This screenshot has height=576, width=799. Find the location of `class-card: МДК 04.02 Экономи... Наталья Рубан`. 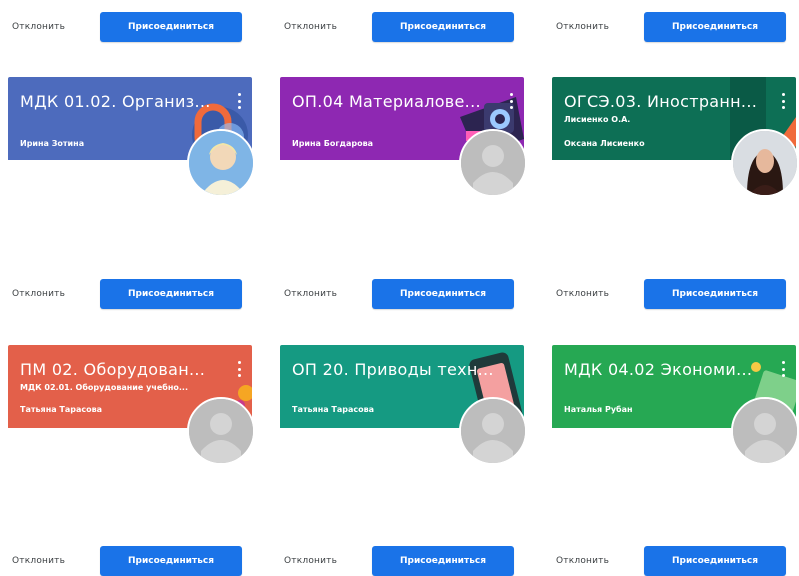

class-card: МДК 04.02 Экономи... Наталья Рубан is located at coordinates (675, 405).